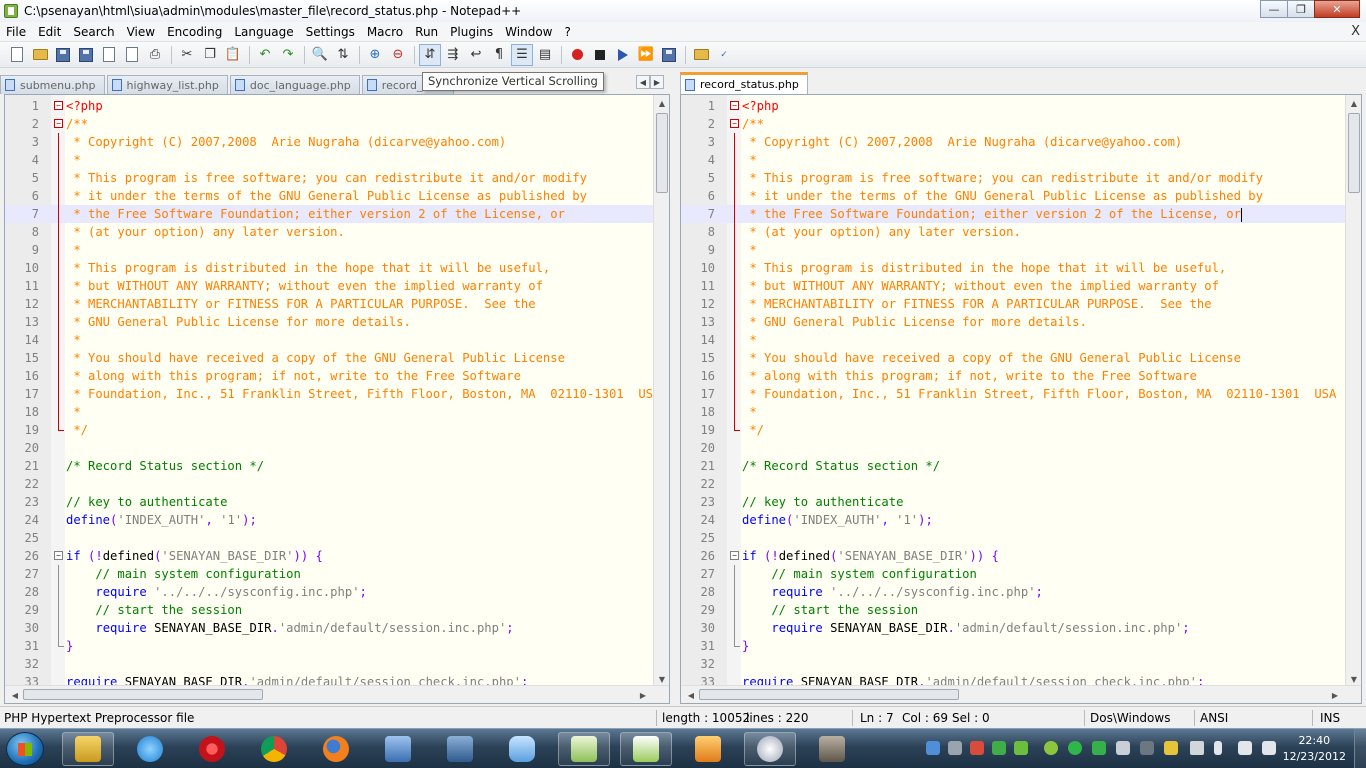 The width and height of the screenshot is (1366, 768). Describe the element at coordinates (1051, 748) in the screenshot. I see `tray-clock-icon` at that location.